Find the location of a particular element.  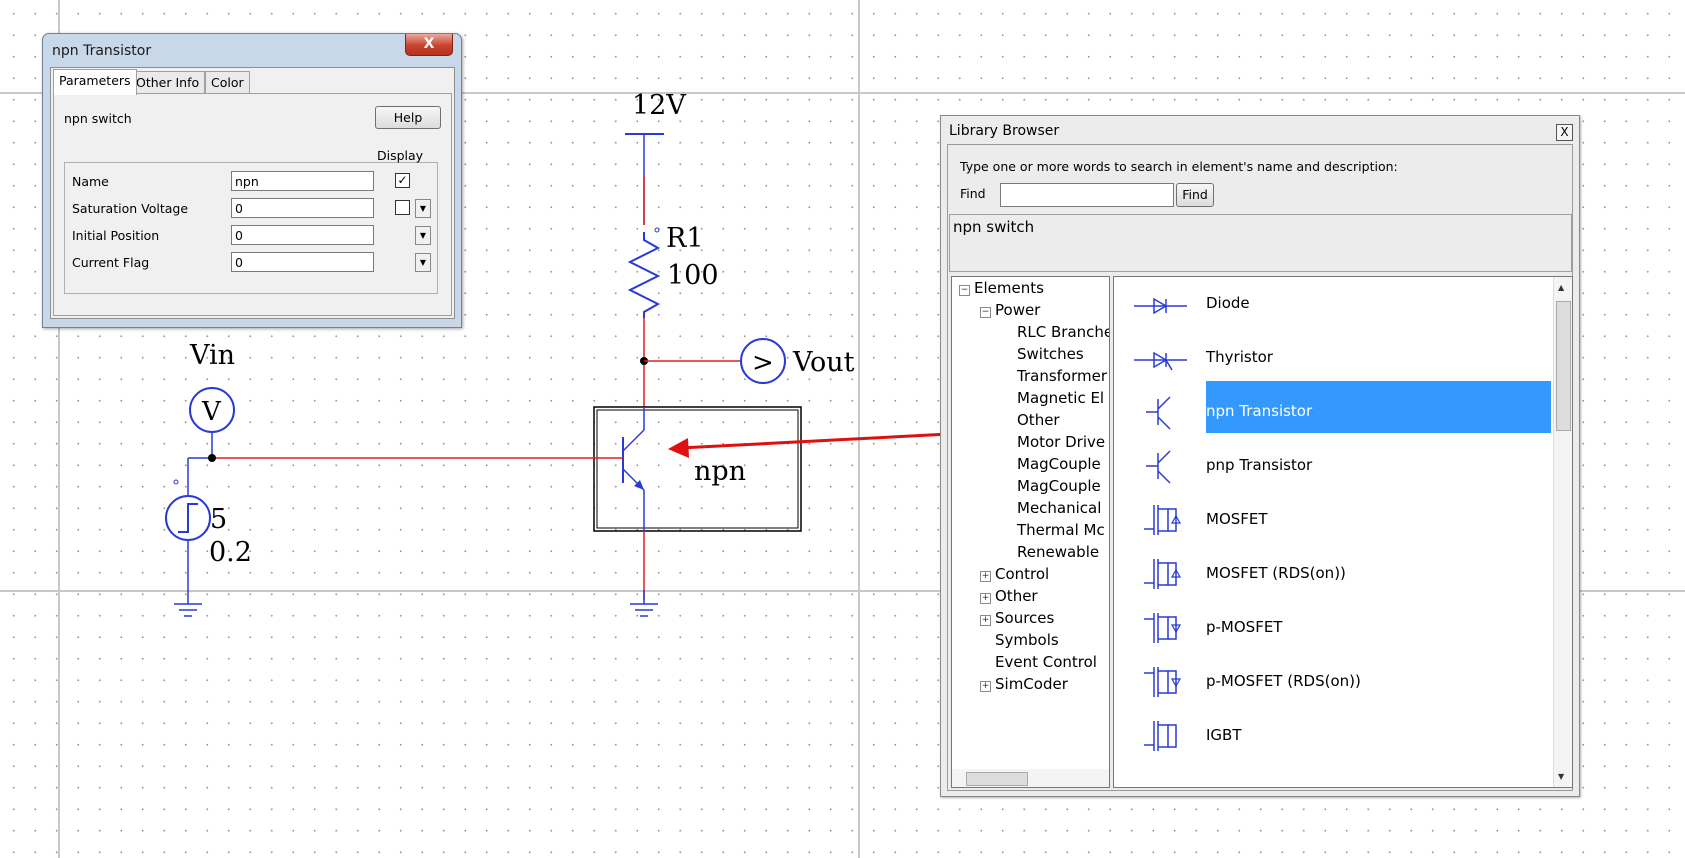

igbt-icon is located at coordinates (1160, 736).